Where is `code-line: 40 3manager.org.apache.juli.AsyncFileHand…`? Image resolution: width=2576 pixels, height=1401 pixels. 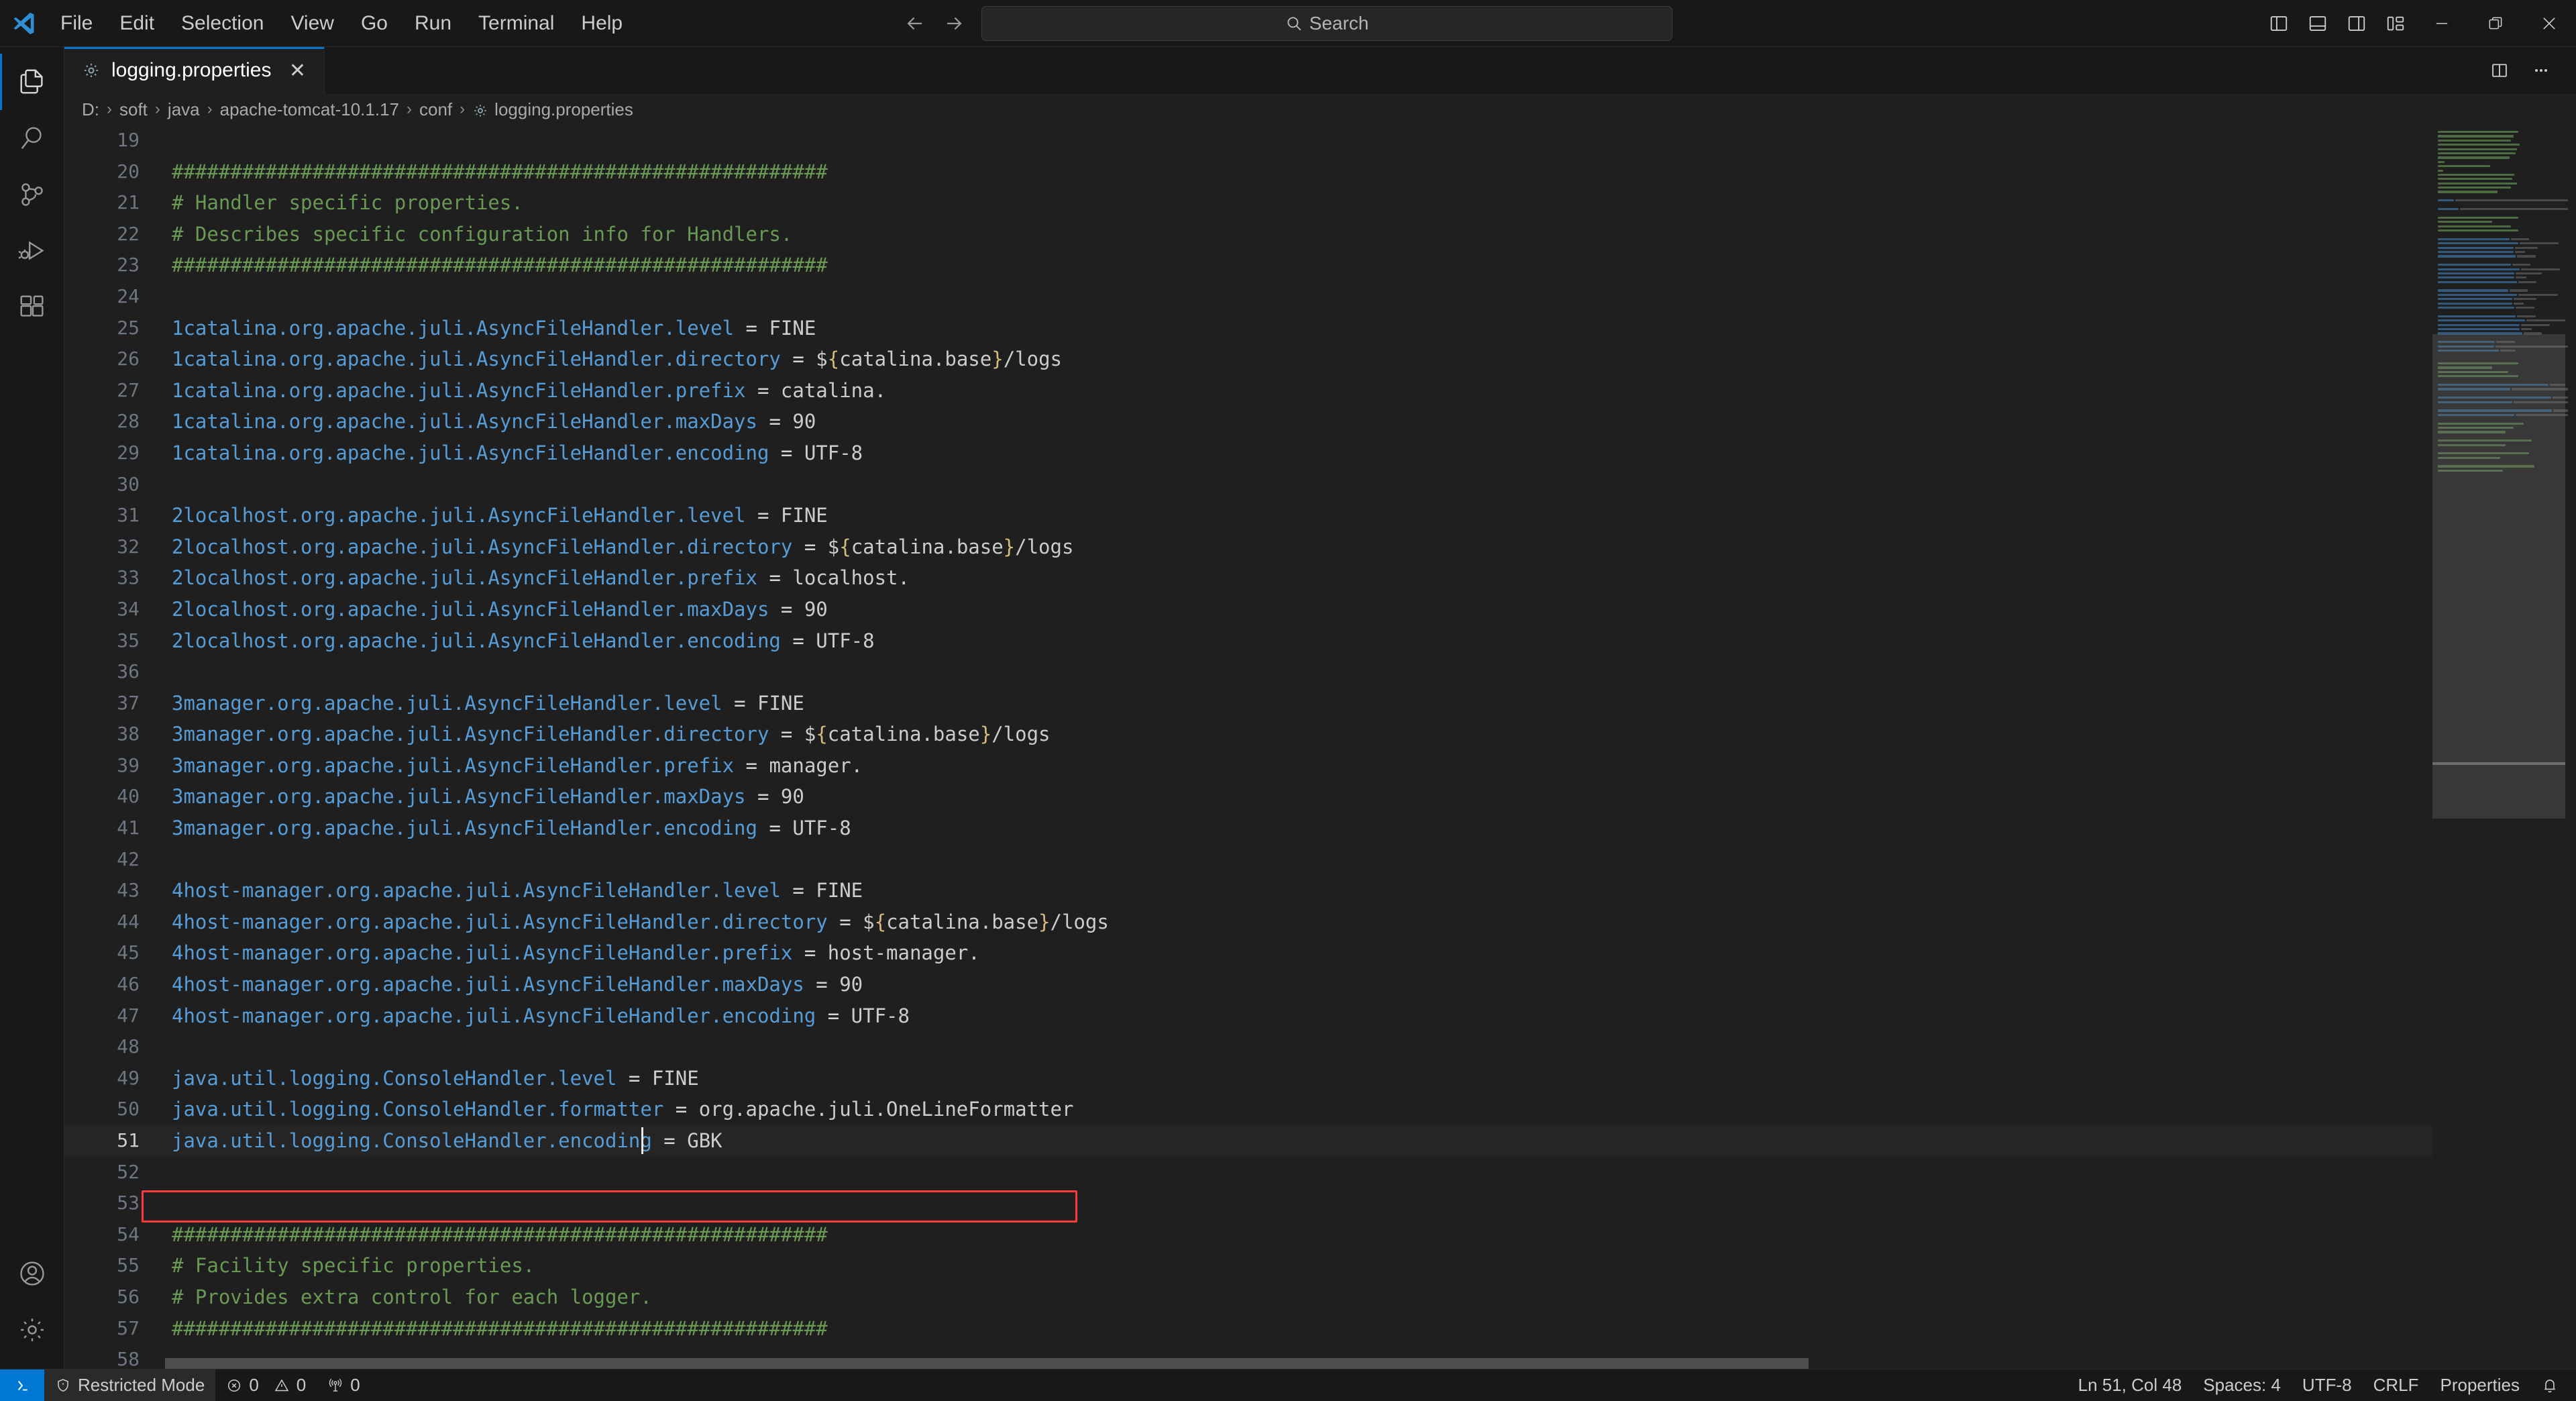 code-line: 40 3manager.org.apache.juli.AsyncFileHand… is located at coordinates (1248, 797).